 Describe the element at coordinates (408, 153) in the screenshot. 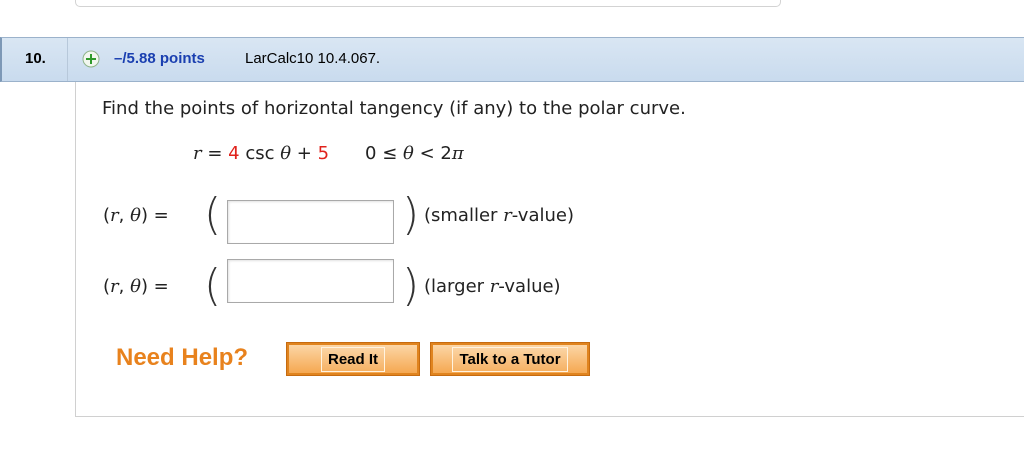

I see `domain-theta: θ` at that location.